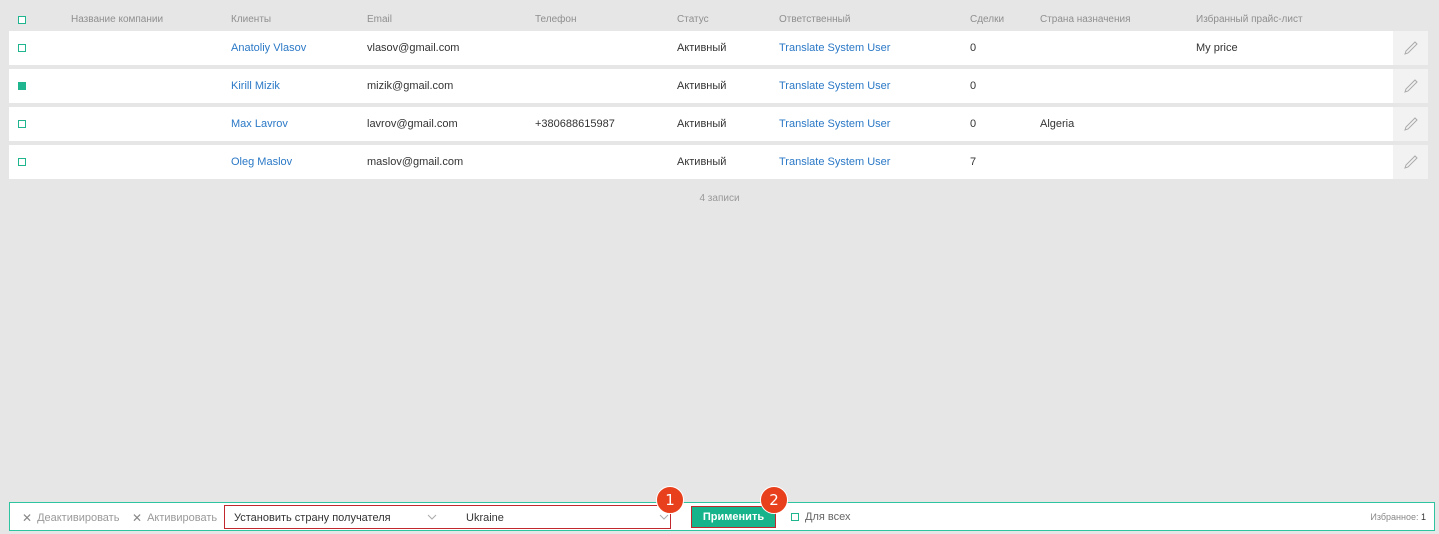 The image size is (1439, 534). I want to click on col-phone: Телефон, so click(555, 19).